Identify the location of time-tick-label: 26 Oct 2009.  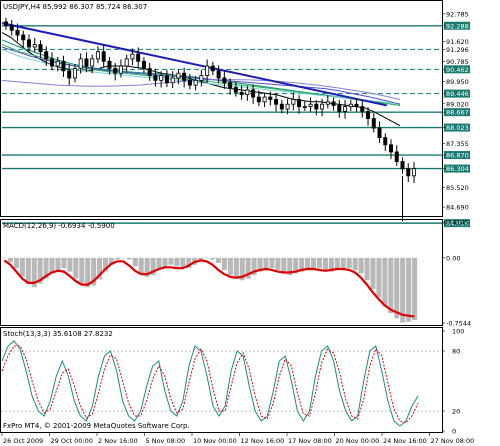
(23, 441).